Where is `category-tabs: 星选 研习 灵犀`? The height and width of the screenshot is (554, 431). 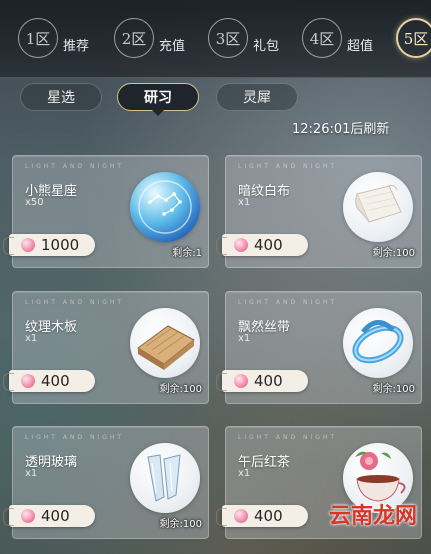 category-tabs: 星选 研习 灵犀 is located at coordinates (215, 98).